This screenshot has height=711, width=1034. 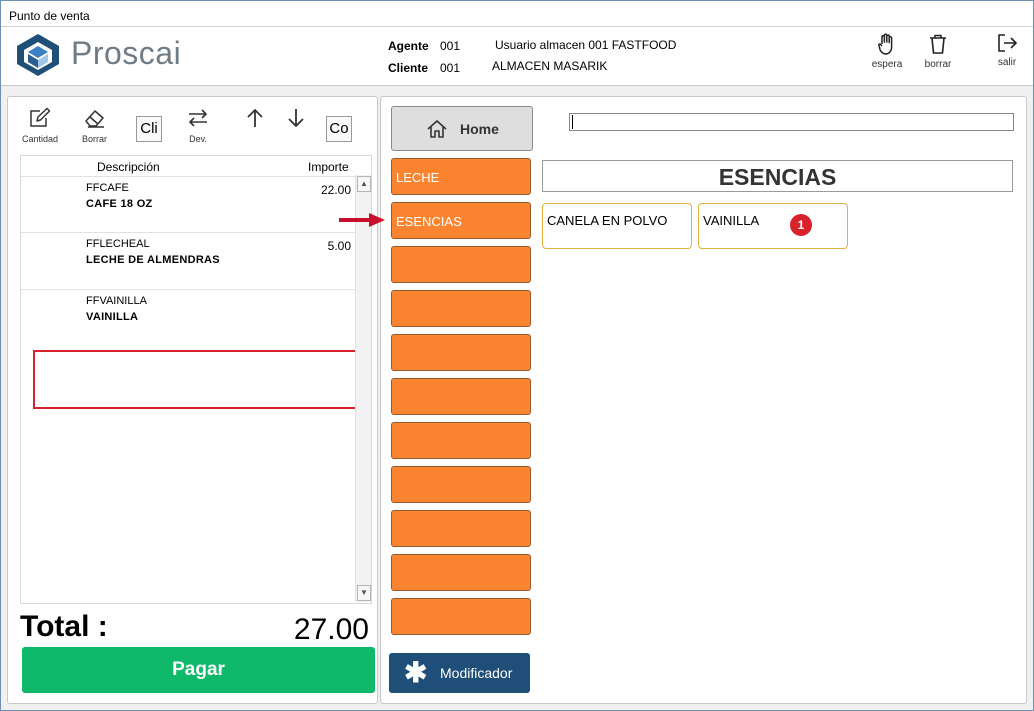 What do you see at coordinates (198, 118) in the screenshot?
I see `swap-arrows-icon` at bounding box center [198, 118].